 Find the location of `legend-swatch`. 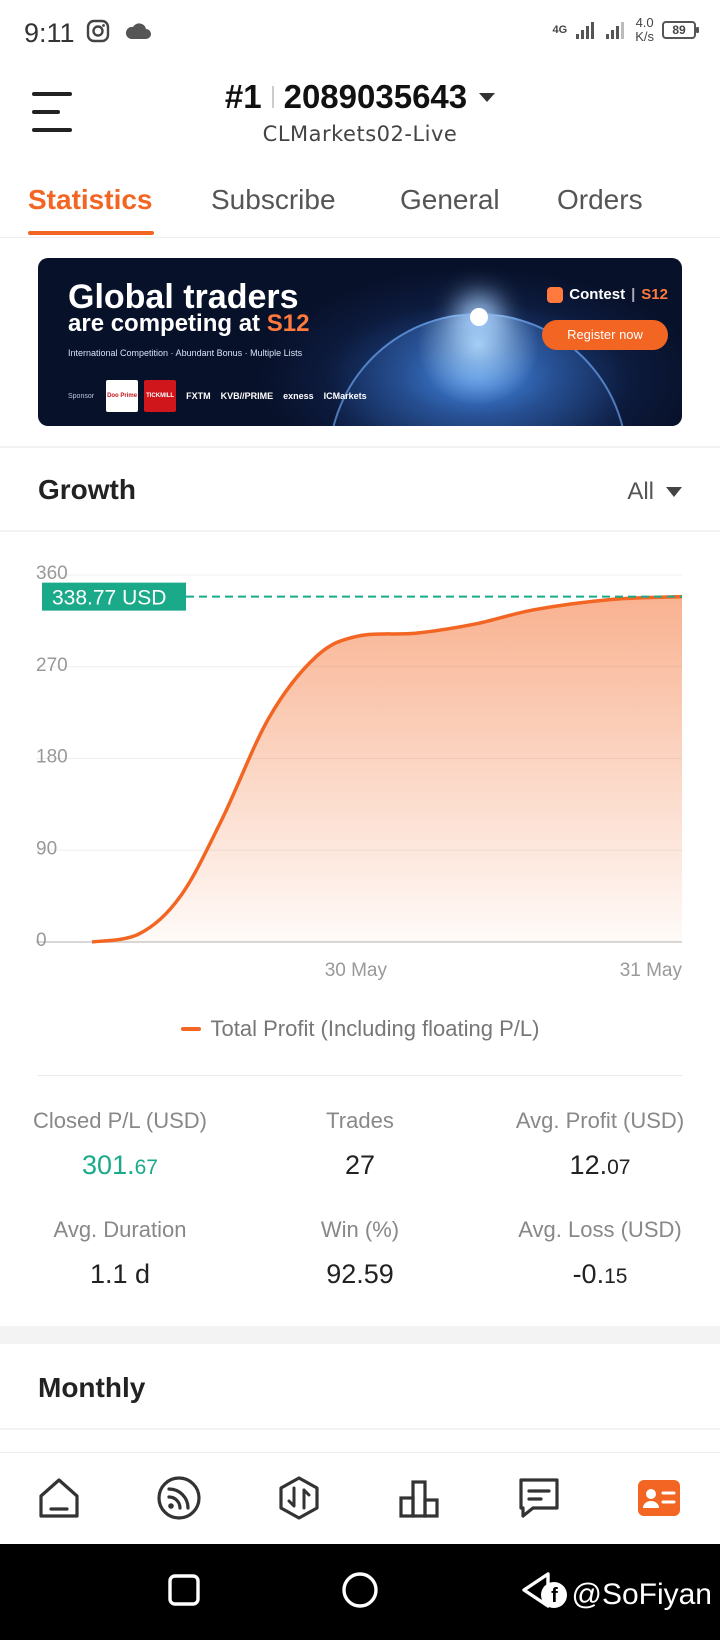

legend-swatch is located at coordinates (190, 1029).